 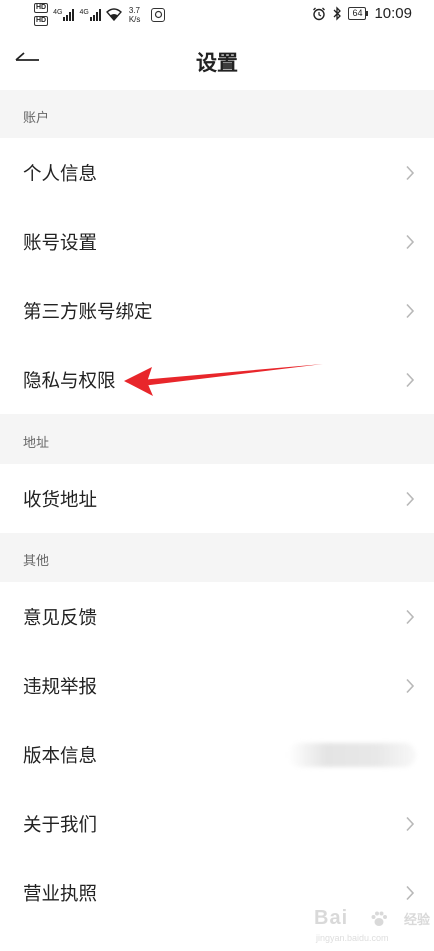 What do you see at coordinates (60, 687) in the screenshot?
I see `item-label: 违规举报` at bounding box center [60, 687].